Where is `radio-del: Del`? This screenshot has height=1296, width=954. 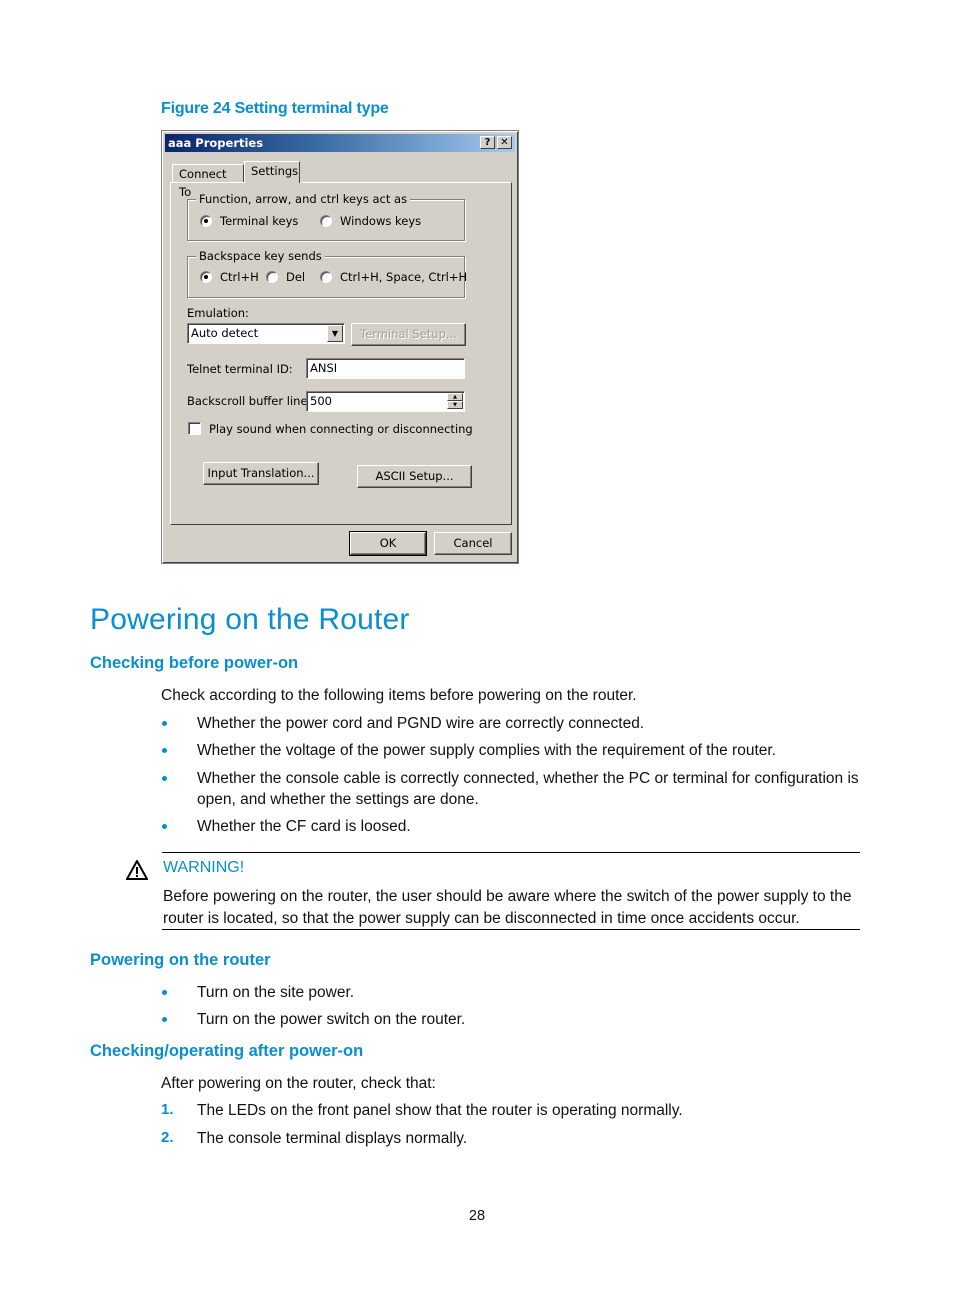 radio-del: Del is located at coordinates (285, 277).